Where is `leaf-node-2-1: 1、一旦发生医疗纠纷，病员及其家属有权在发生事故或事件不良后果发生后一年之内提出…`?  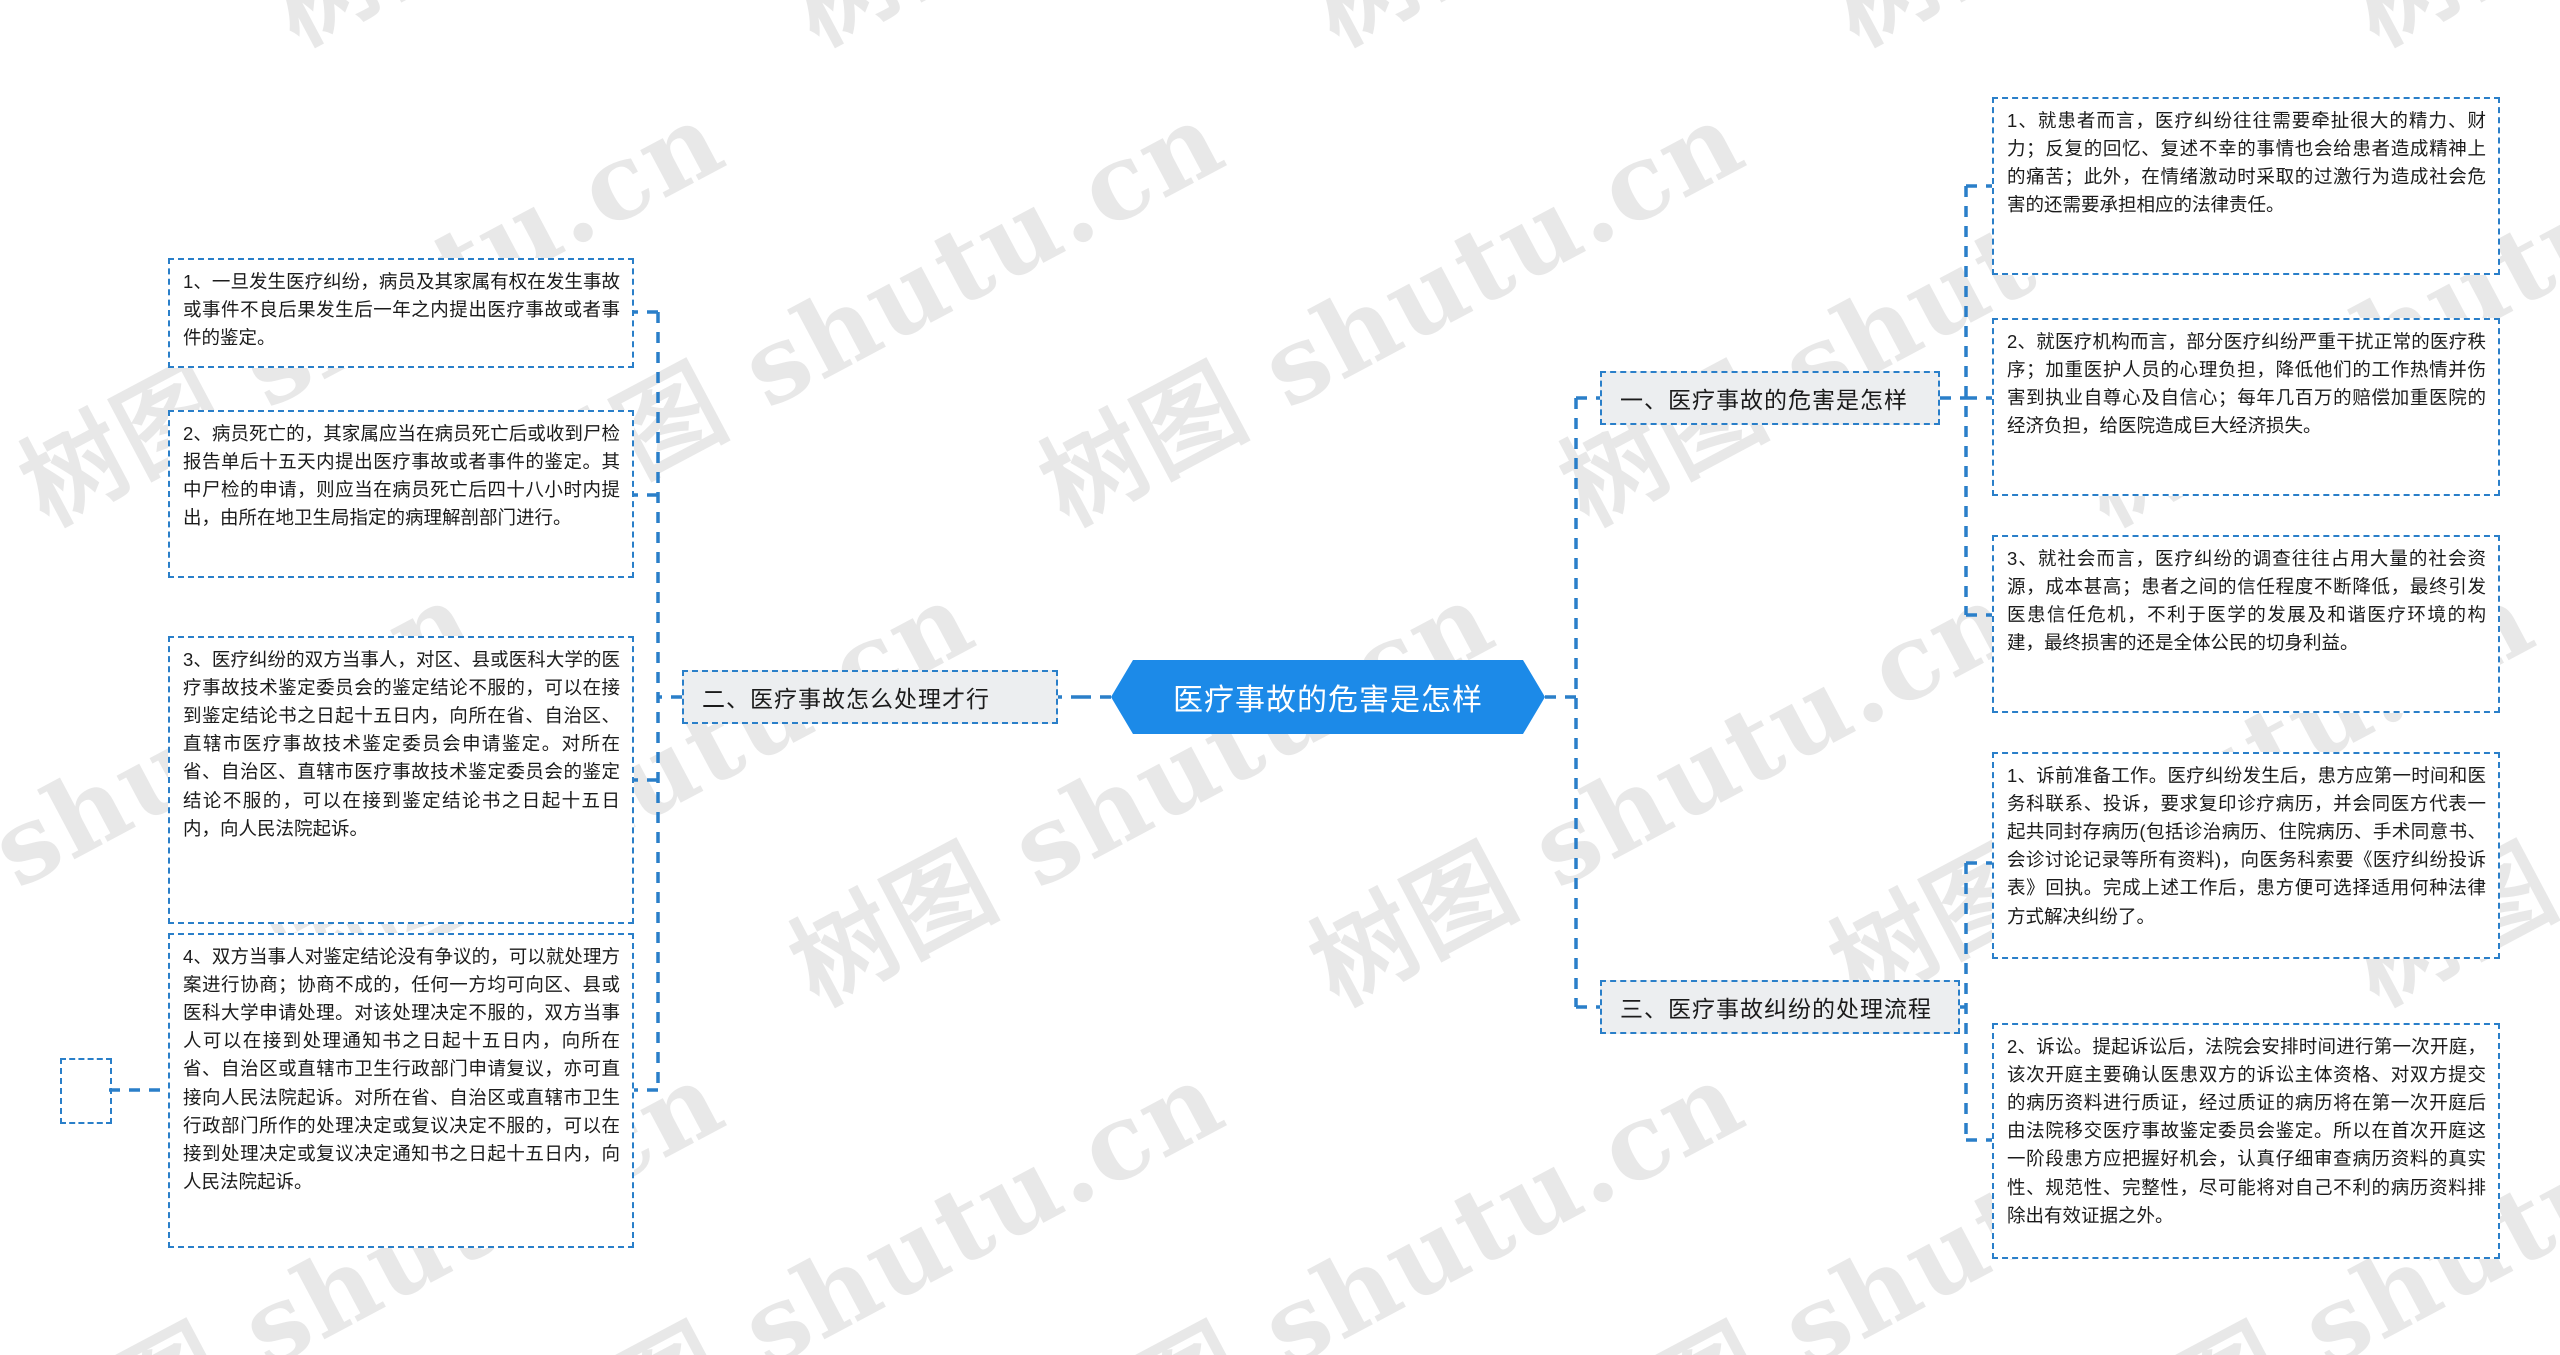 leaf-node-2-1: 1、一旦发生医疗纠纷，病员及其家属有权在发生事故或事件不良后果发生后一年之内提出… is located at coordinates (401, 313).